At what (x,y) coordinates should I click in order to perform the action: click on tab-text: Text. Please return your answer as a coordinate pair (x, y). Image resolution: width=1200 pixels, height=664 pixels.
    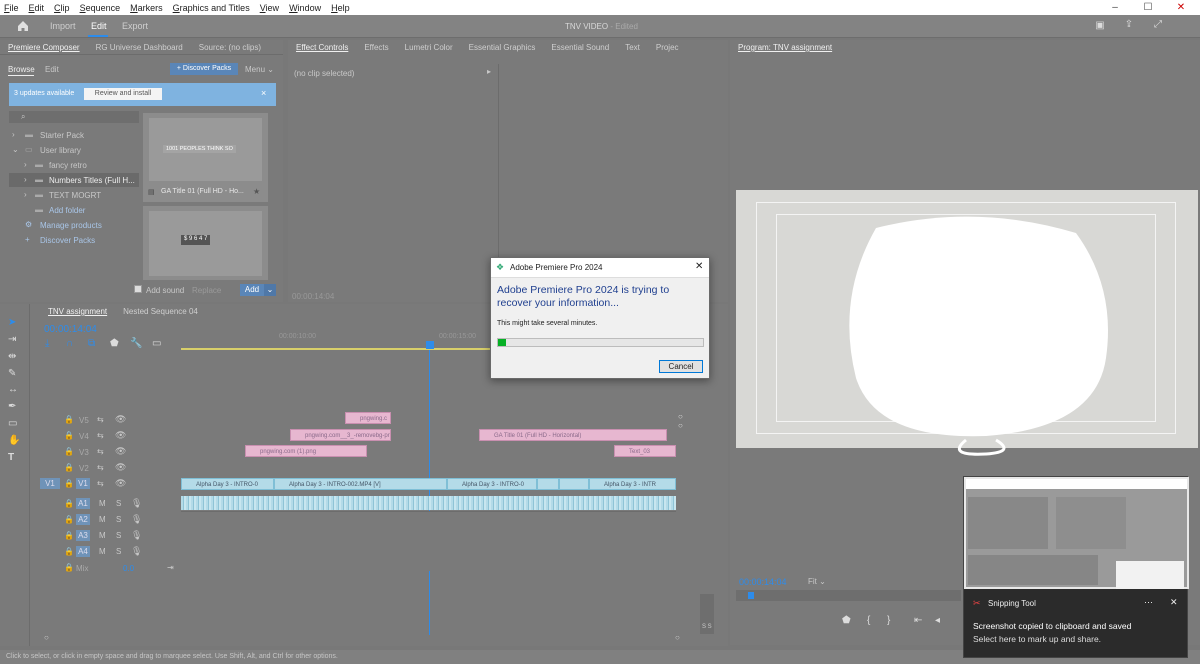
    Looking at the image, I should click on (632, 47).